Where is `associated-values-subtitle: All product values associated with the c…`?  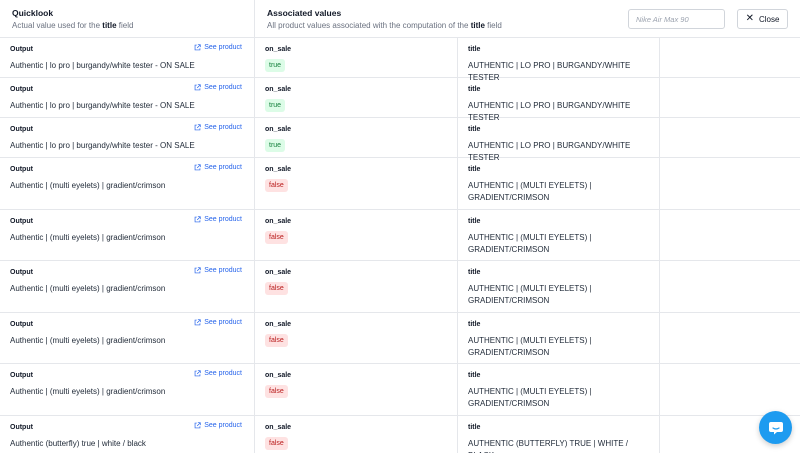
associated-values-subtitle: All product values associated with the c… is located at coordinates (384, 25).